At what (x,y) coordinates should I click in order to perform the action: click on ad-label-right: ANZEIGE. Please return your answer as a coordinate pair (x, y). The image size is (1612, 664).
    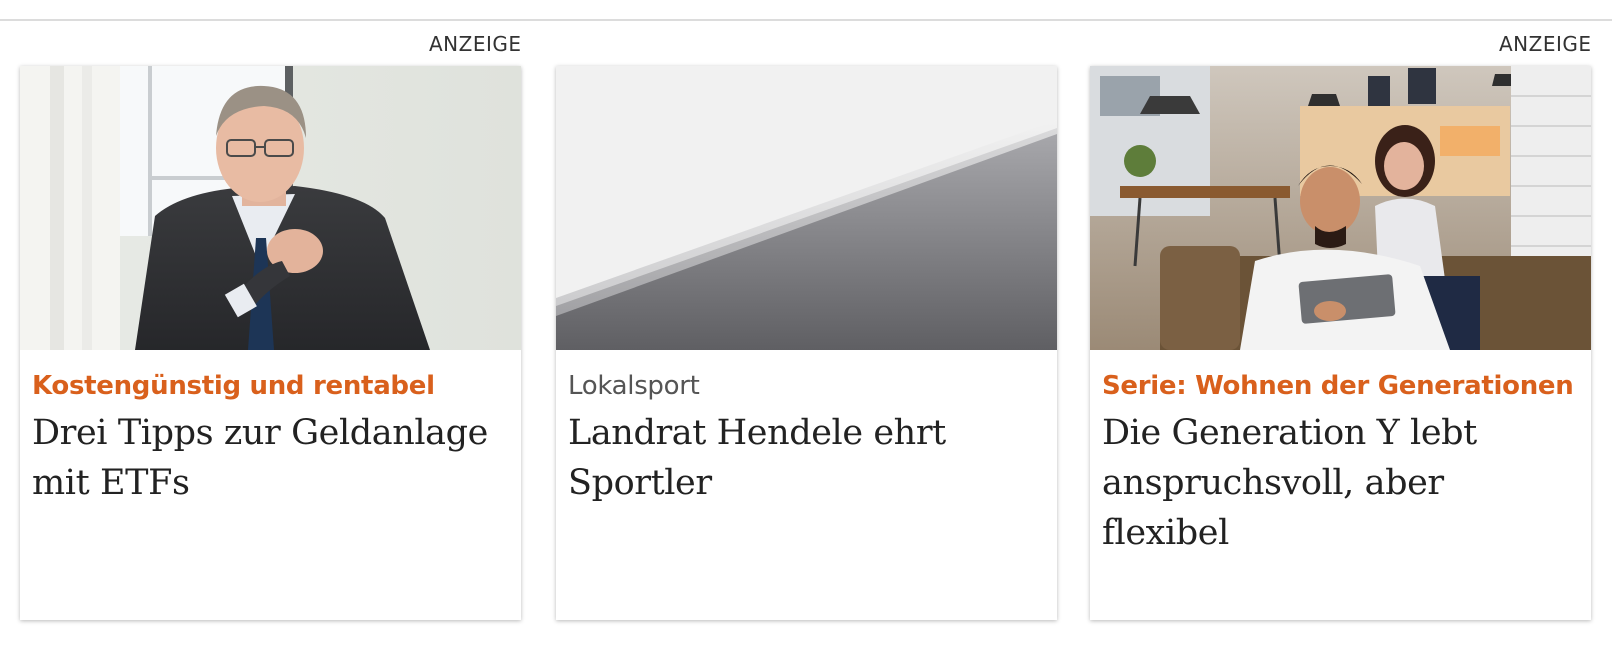
    Looking at the image, I should click on (1545, 44).